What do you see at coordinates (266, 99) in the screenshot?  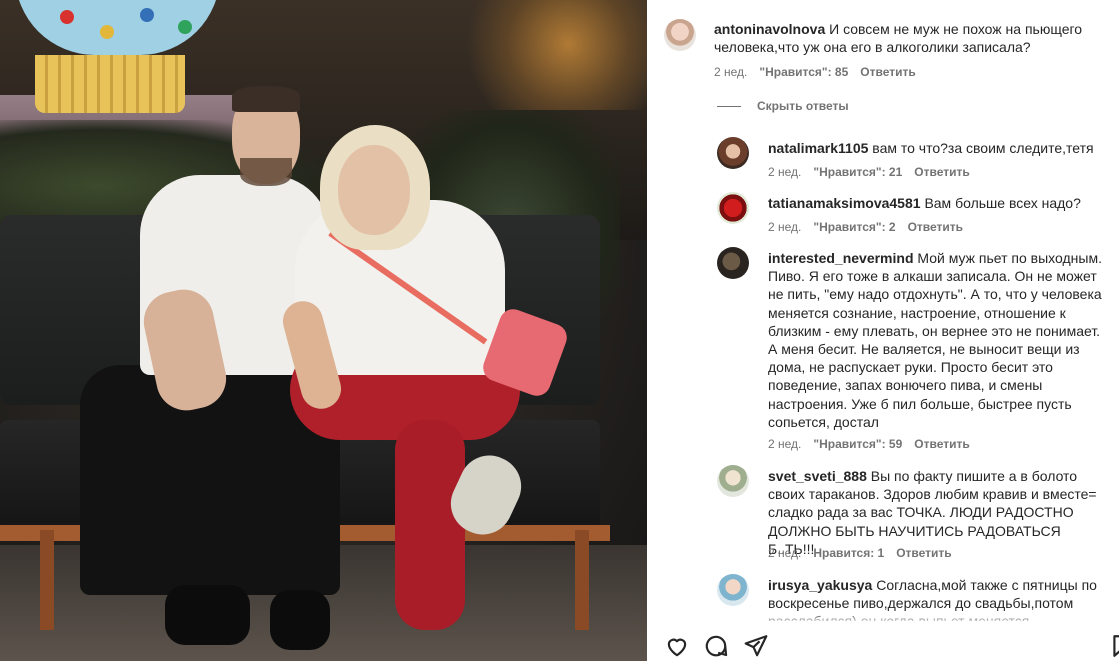 I see `photo-man-hair` at bounding box center [266, 99].